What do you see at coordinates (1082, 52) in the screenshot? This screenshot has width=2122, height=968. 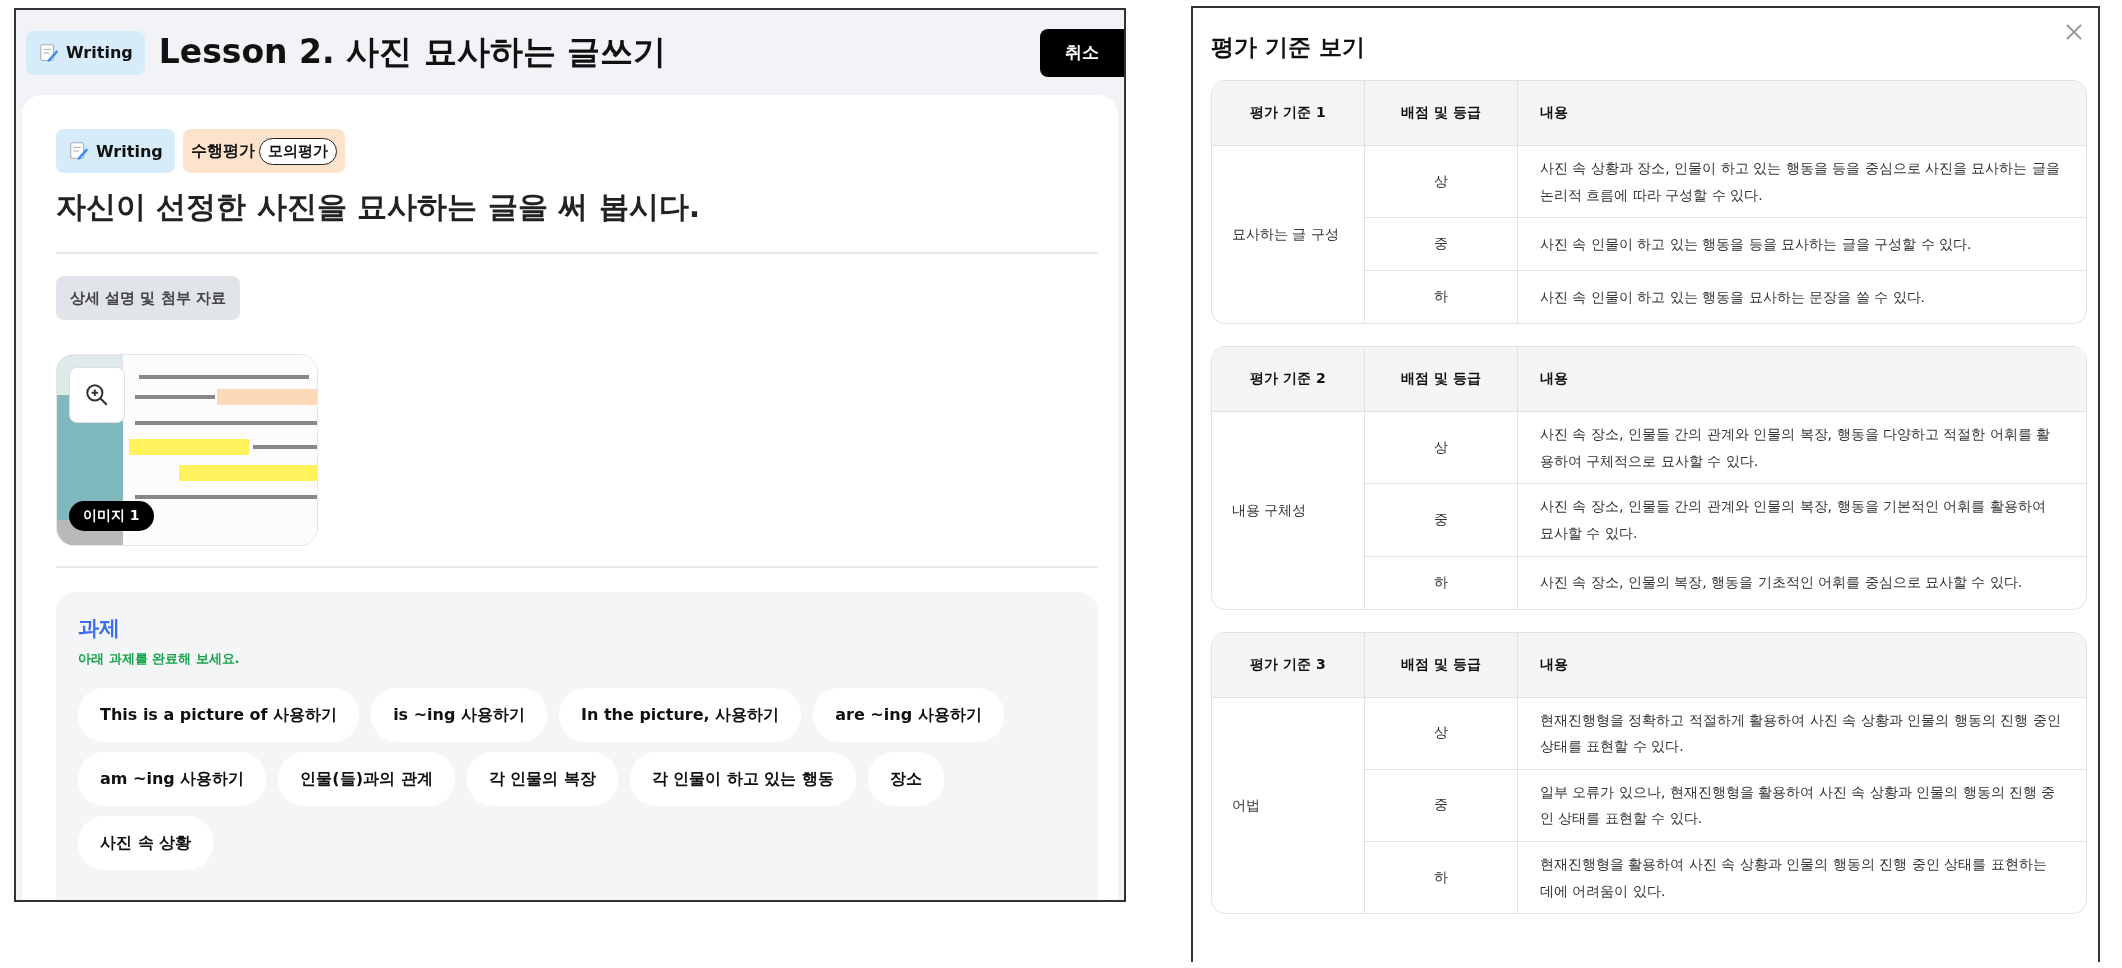 I see `cancel-button: 취소` at bounding box center [1082, 52].